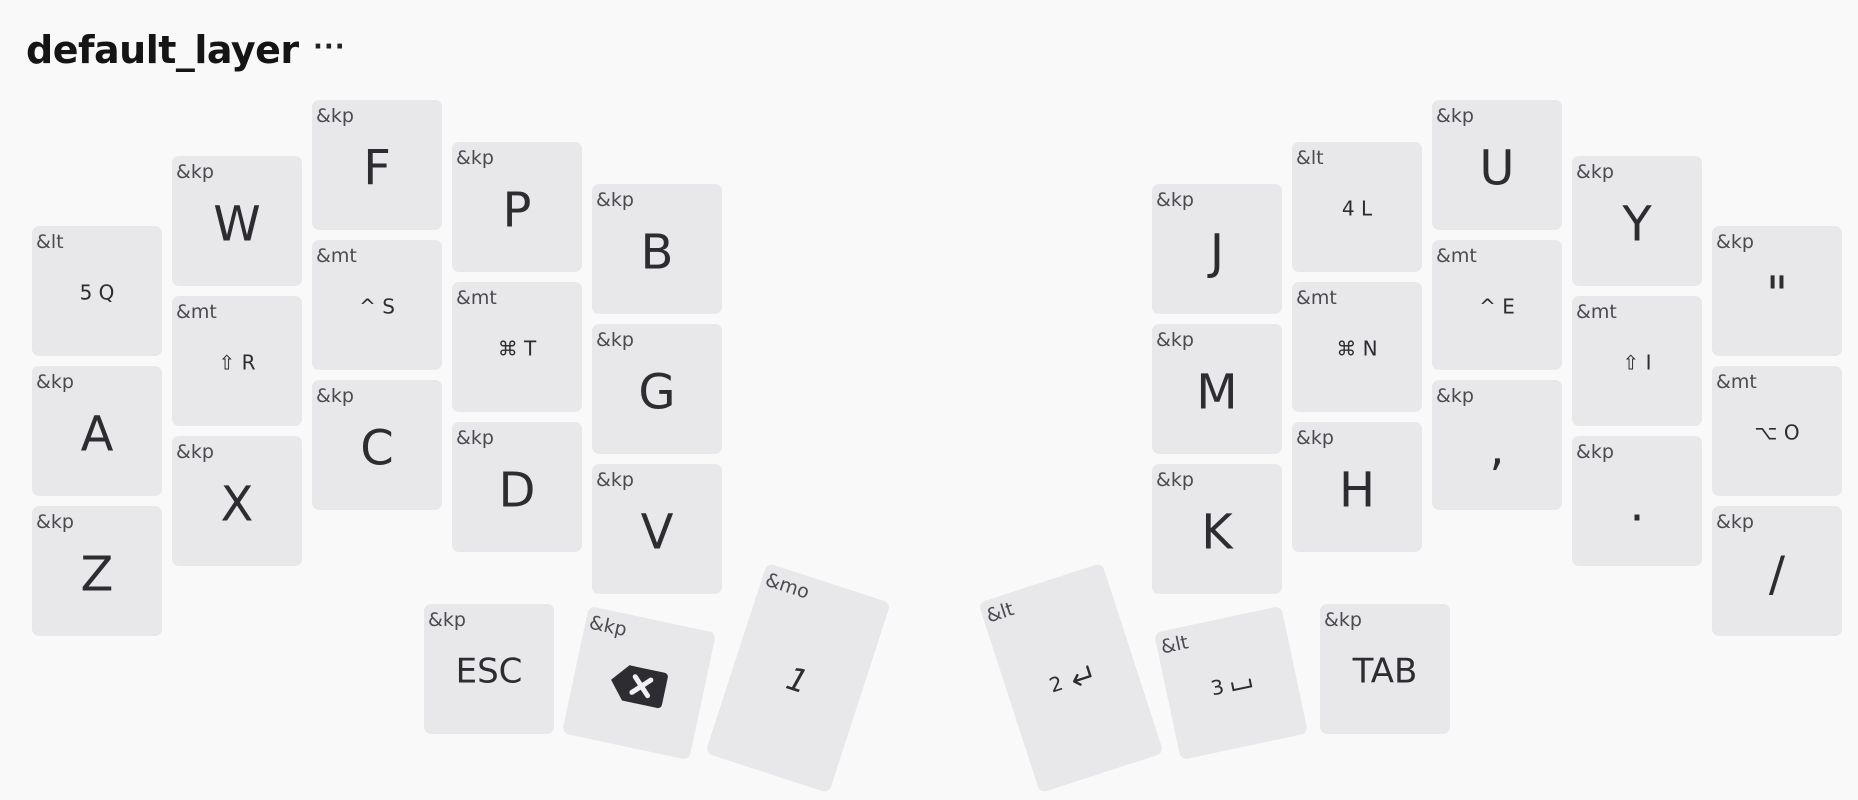 The image size is (1858, 800). I want to click on key-u: &kp U, so click(1497, 165).